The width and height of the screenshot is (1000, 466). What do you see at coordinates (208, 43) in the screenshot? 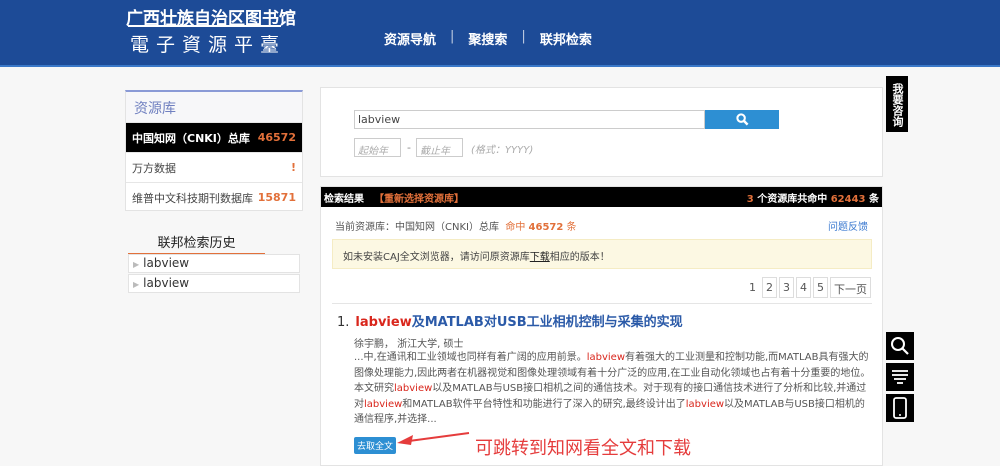
I see `platform-name: 電子資源平臺` at bounding box center [208, 43].